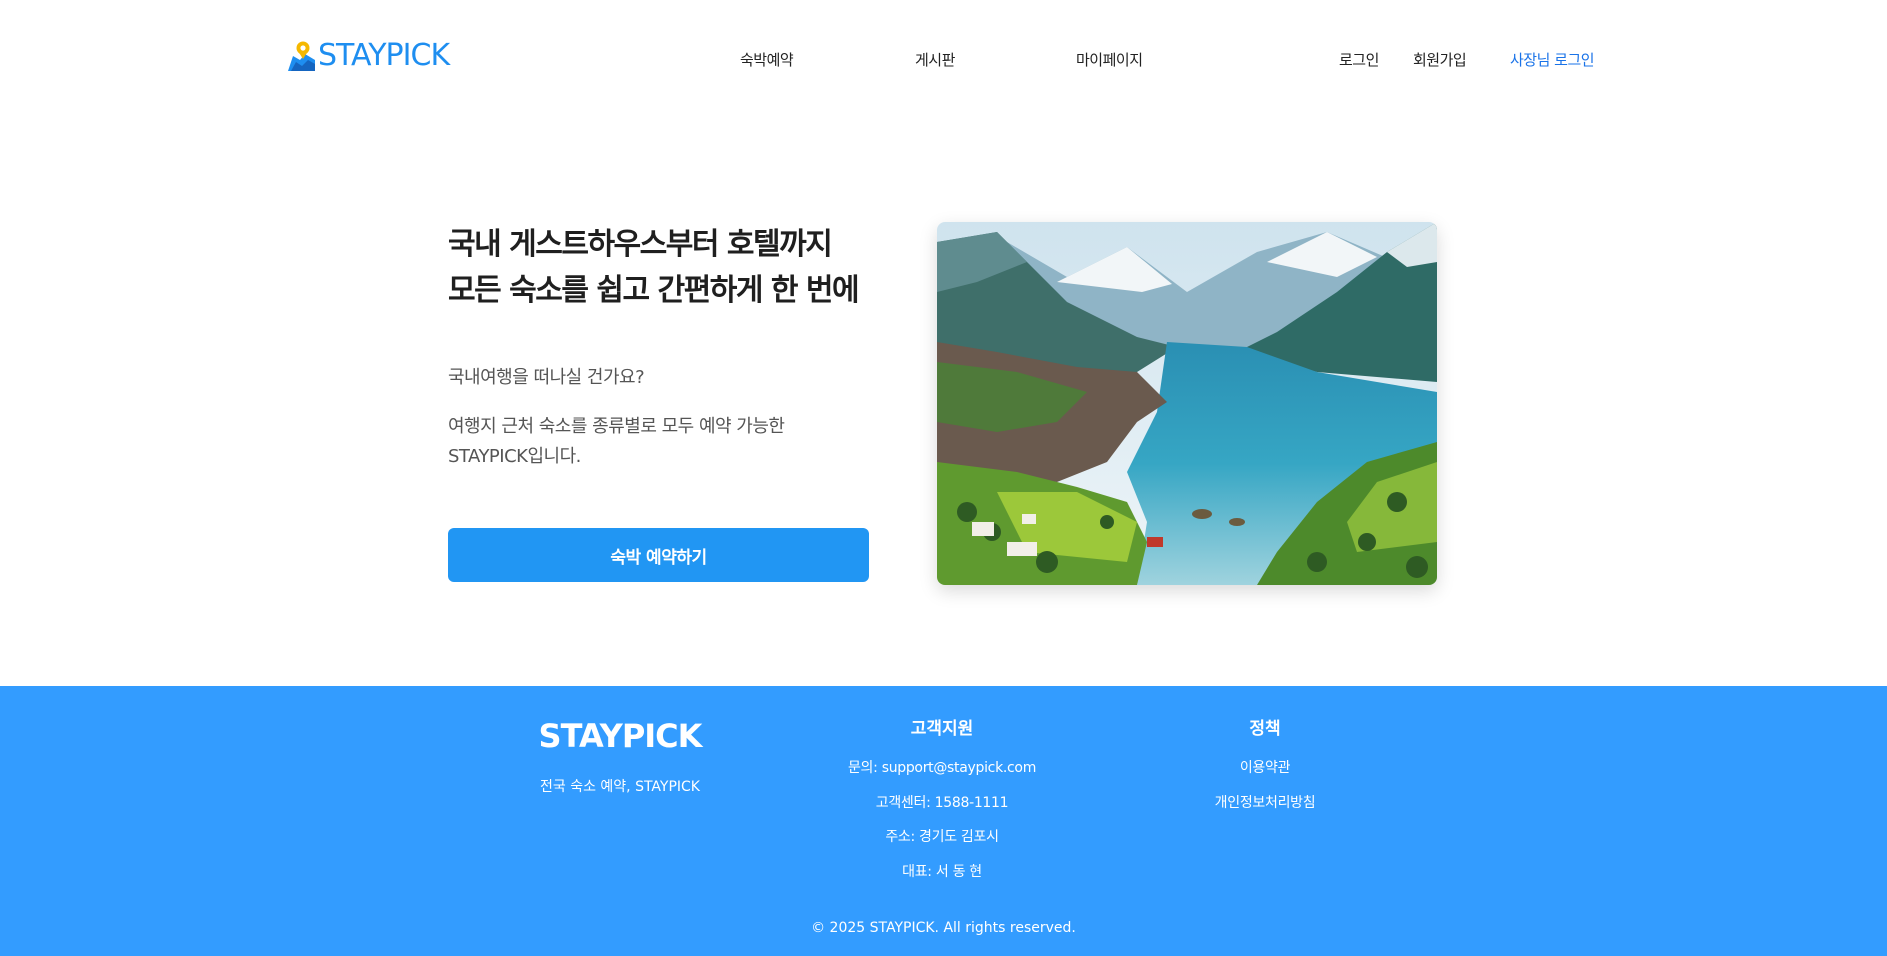 This screenshot has height=956, width=1887. What do you see at coordinates (942, 802) in the screenshot?
I see `support-phone: 고객센터: 1588-1111` at bounding box center [942, 802].